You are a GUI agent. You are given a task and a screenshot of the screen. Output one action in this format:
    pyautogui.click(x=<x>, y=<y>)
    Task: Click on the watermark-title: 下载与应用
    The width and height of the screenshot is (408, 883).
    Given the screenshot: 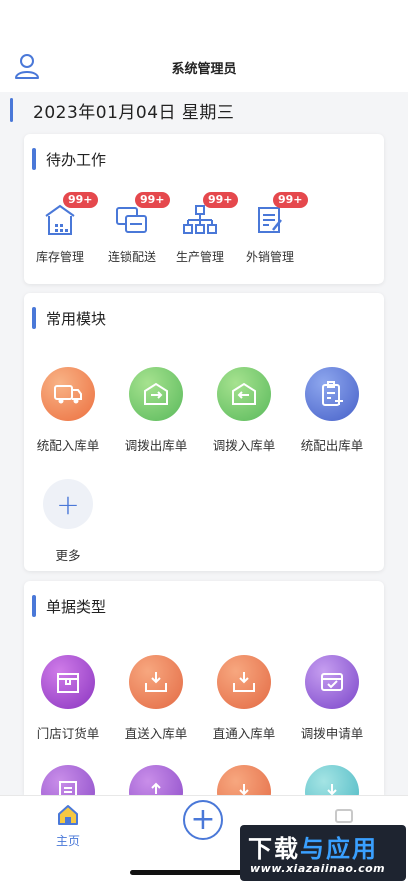 What is the action you would take?
    pyautogui.click(x=313, y=849)
    